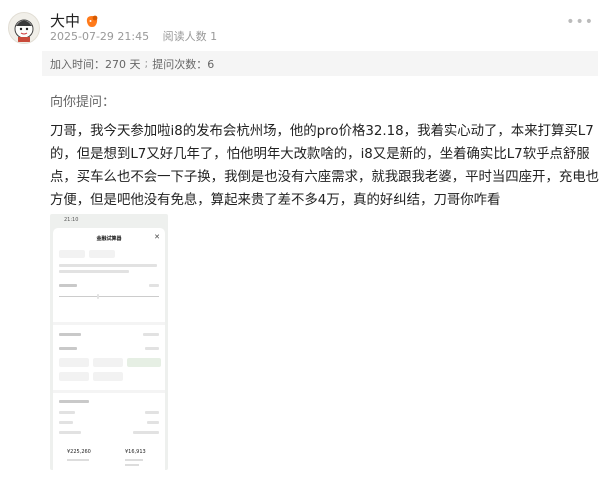  Describe the element at coordinates (320, 63) in the screenshot. I see `join-info-bar: 加入时间：270 天 ; 提问次数：6` at that location.